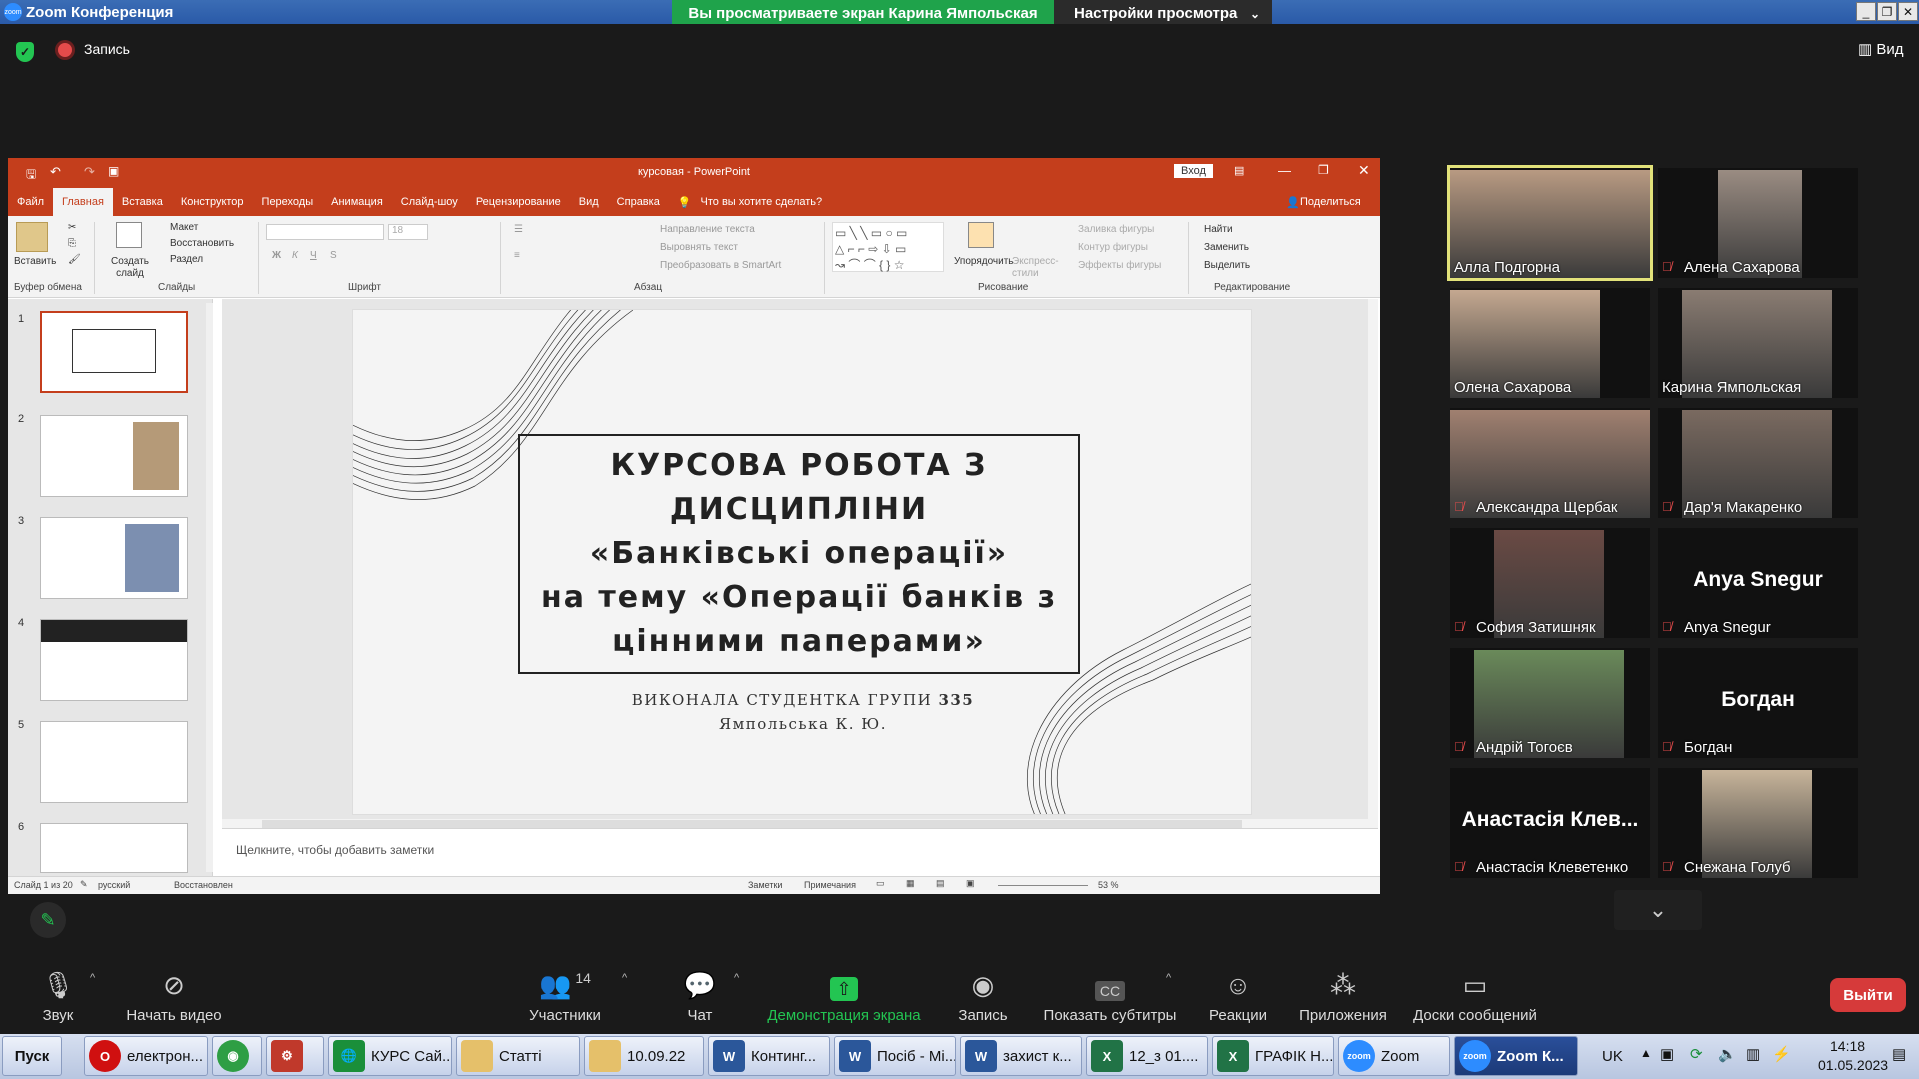 The width and height of the screenshot is (1919, 1079). What do you see at coordinates (1853, 1065) in the screenshot?
I see `clock-date: 01.05.2023` at bounding box center [1853, 1065].